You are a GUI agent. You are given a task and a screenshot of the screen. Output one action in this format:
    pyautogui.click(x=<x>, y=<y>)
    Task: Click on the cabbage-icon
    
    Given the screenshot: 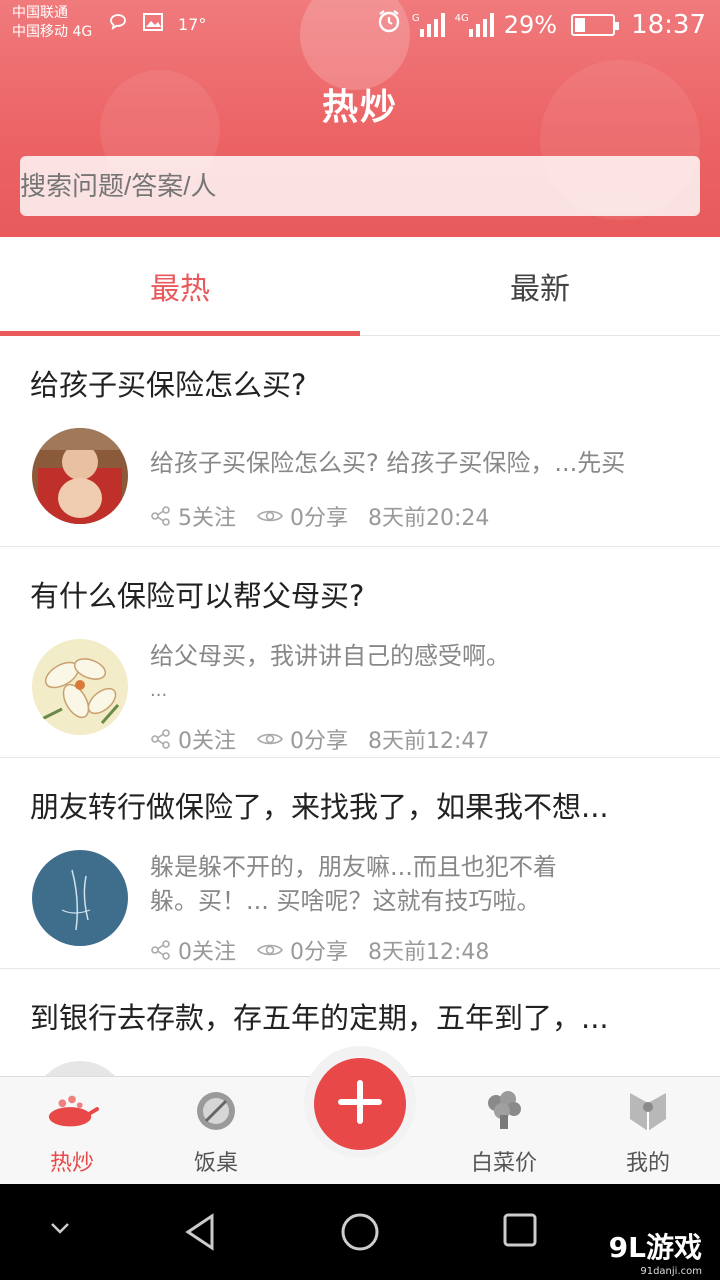 What is the action you would take?
    pyautogui.click(x=504, y=1111)
    